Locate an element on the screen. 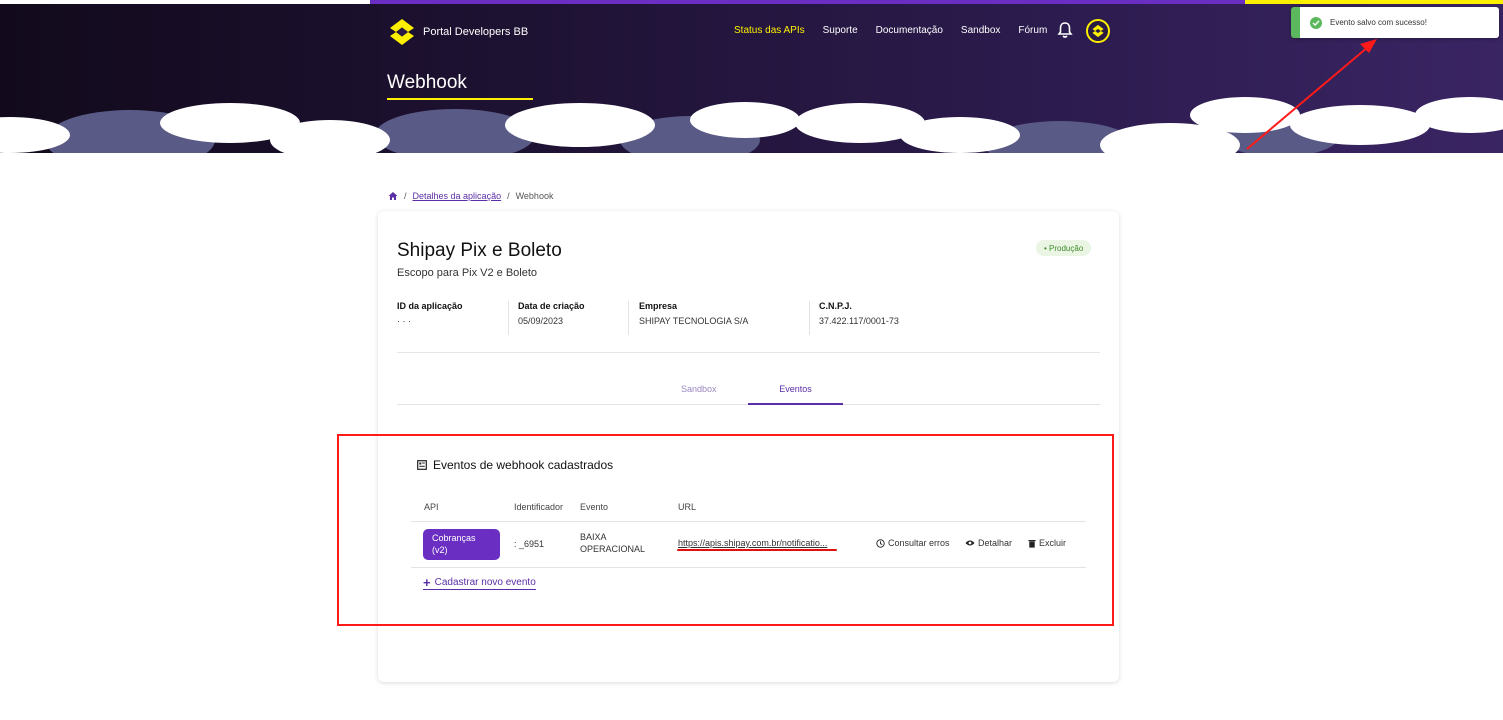 The height and width of the screenshot is (720, 1503). portal-logo: Portal Developers BB is located at coordinates (457, 32).